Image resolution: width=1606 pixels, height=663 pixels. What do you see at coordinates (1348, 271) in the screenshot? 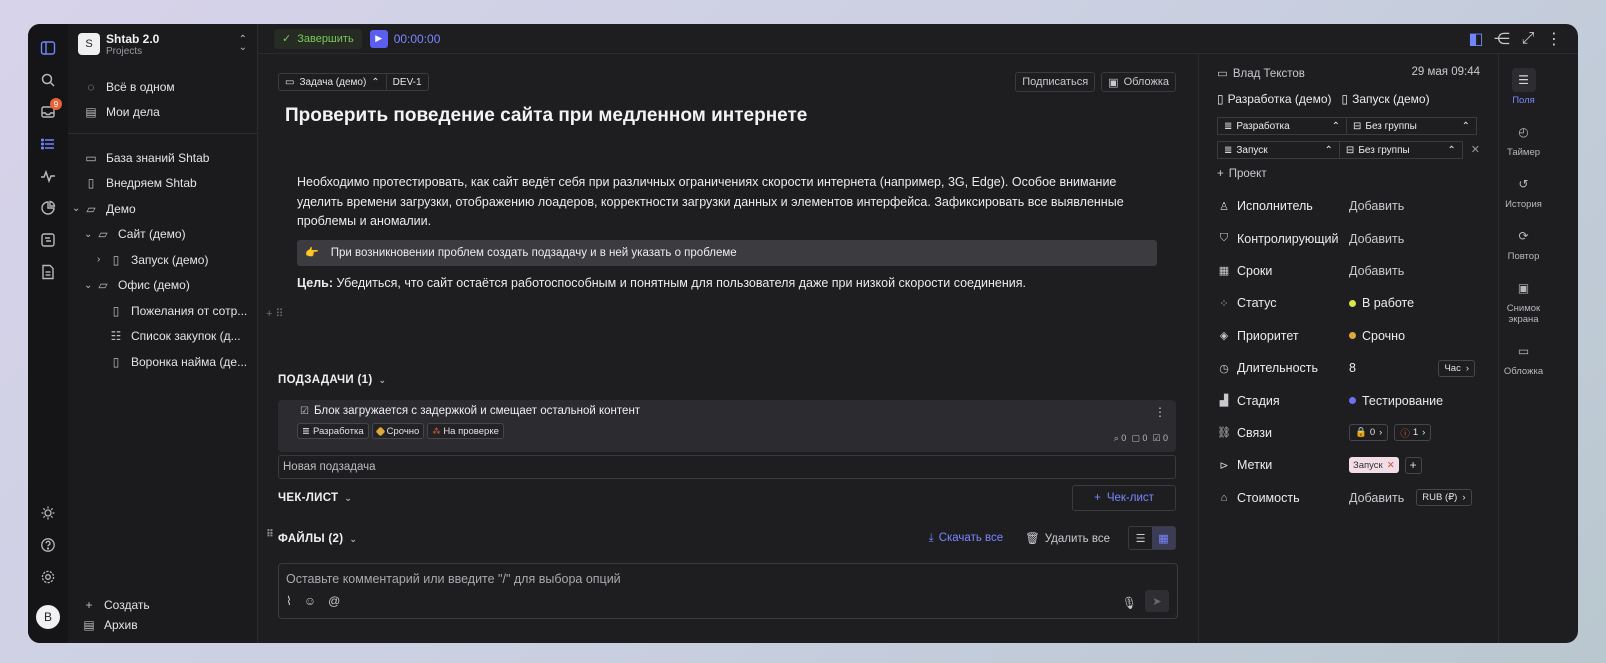
I see `field-deadline: ▦ Сроки Добавить` at bounding box center [1348, 271].